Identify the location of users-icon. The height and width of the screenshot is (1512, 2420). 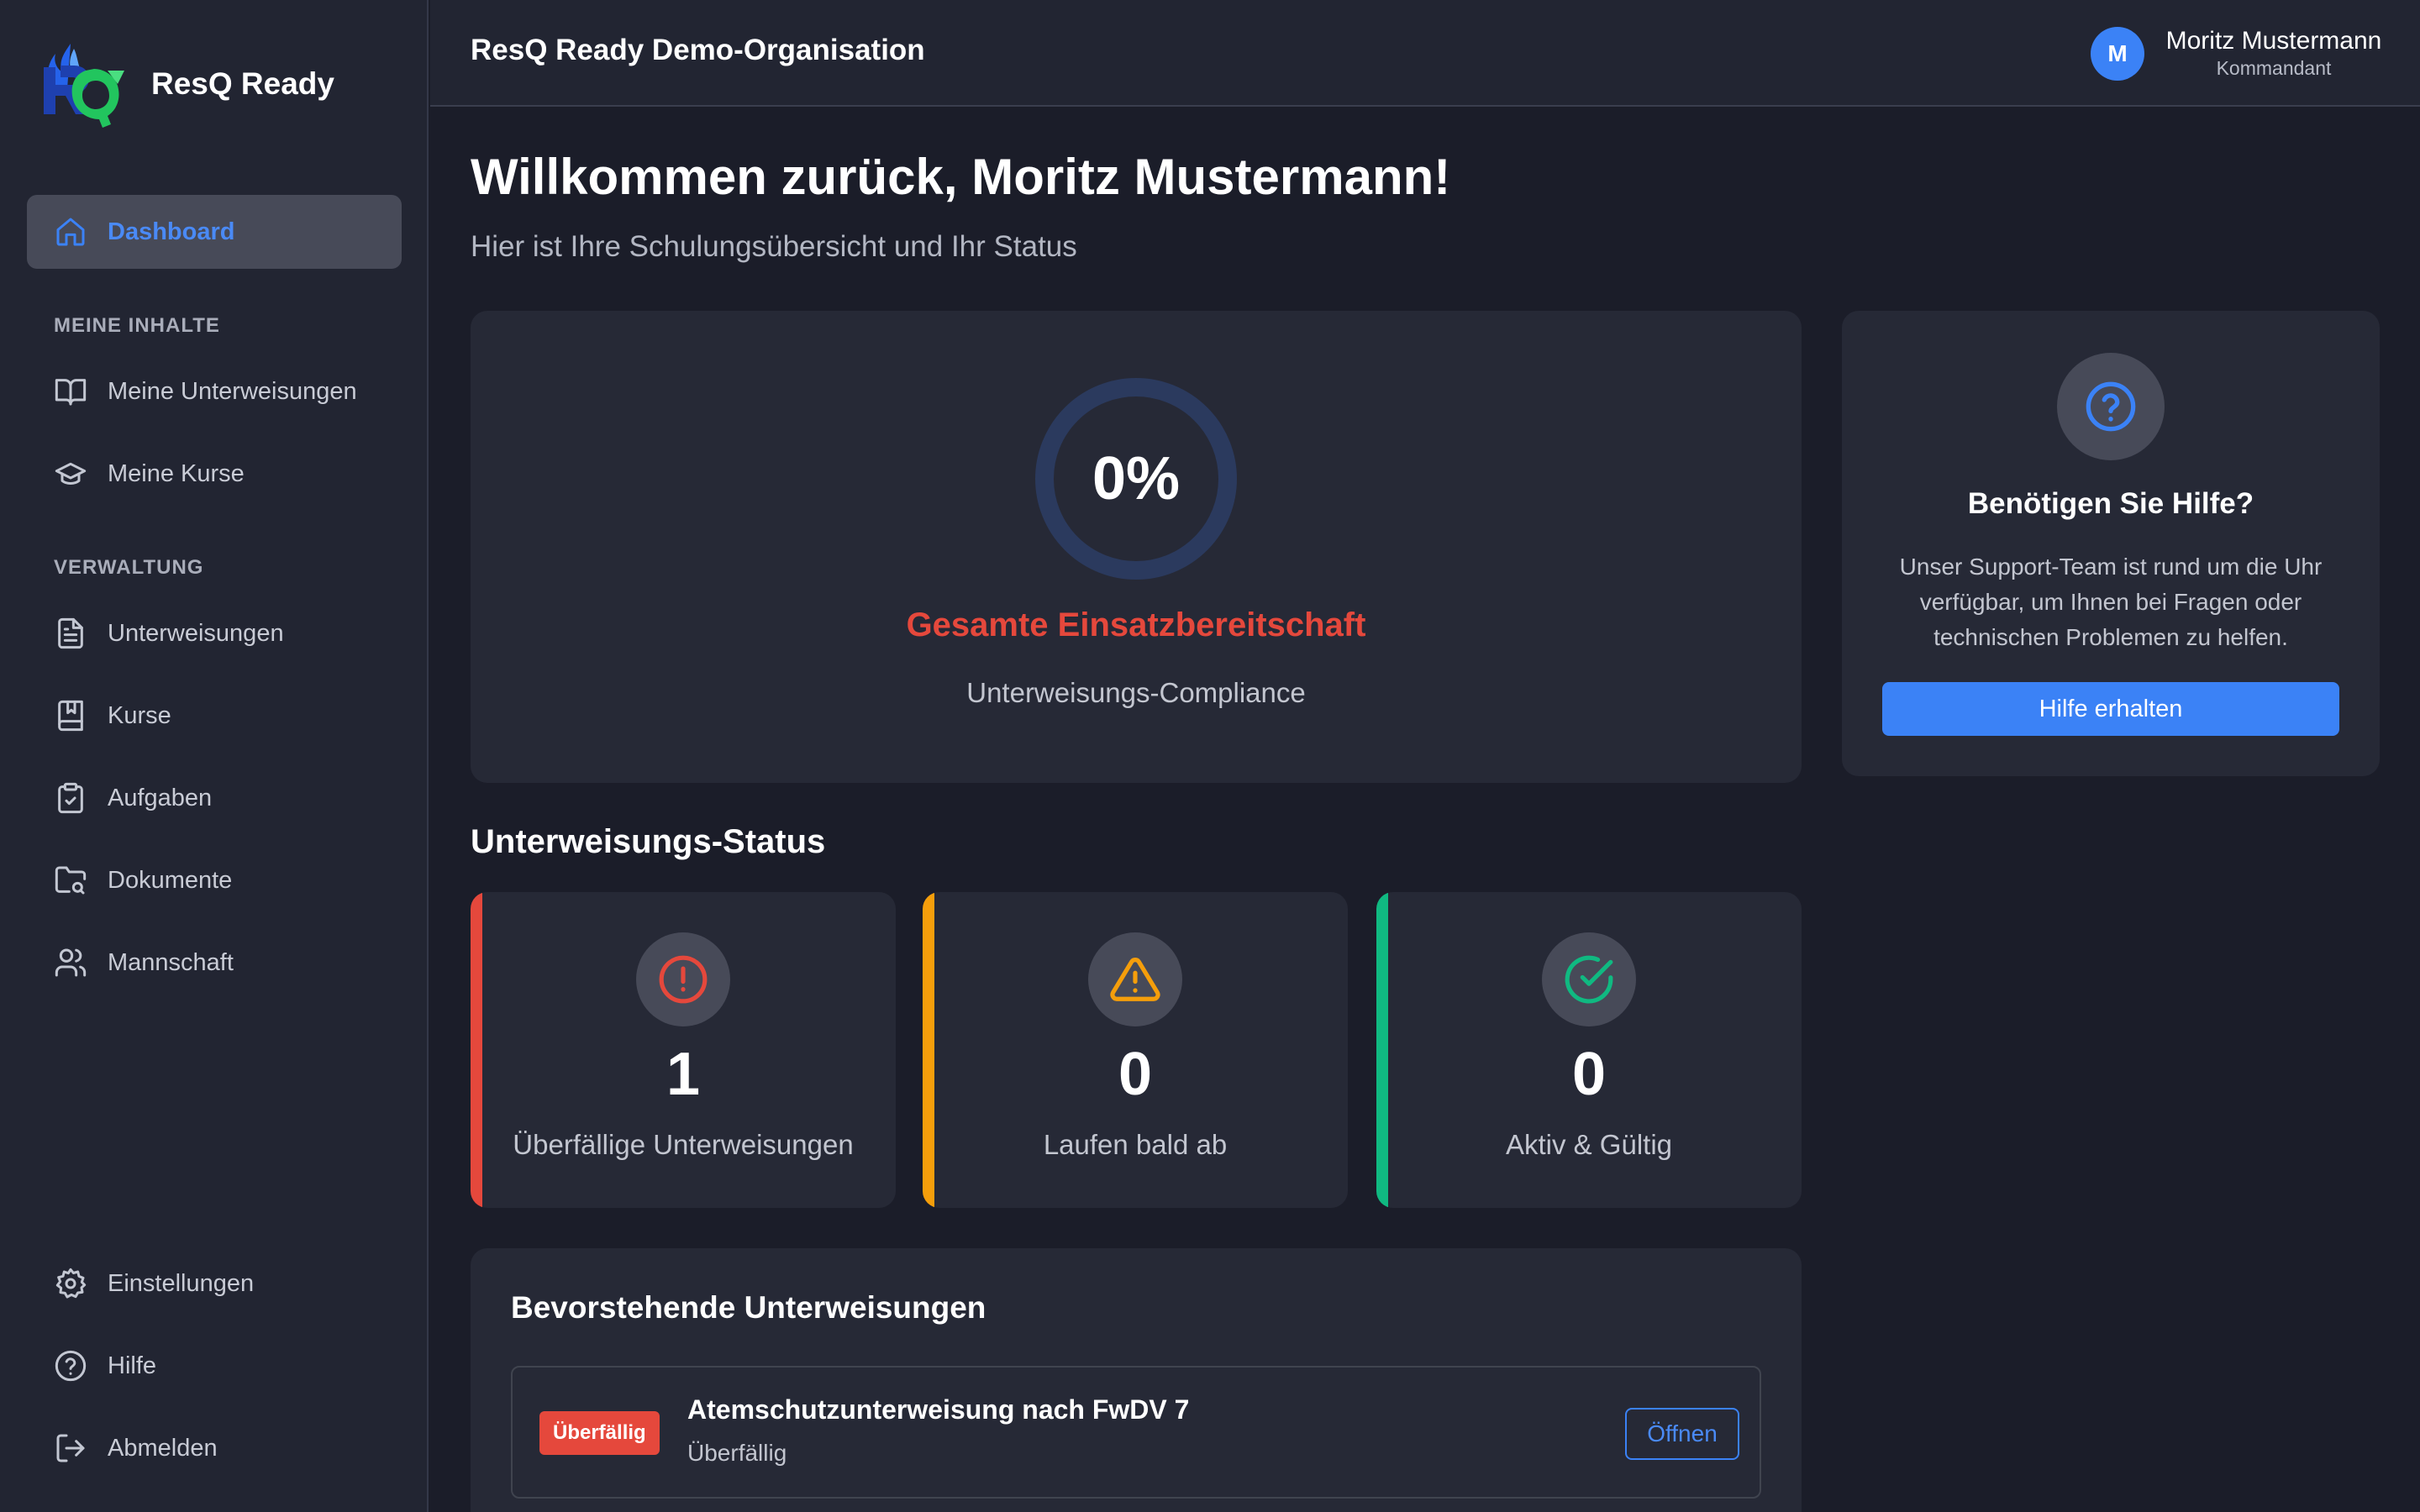
(70, 962).